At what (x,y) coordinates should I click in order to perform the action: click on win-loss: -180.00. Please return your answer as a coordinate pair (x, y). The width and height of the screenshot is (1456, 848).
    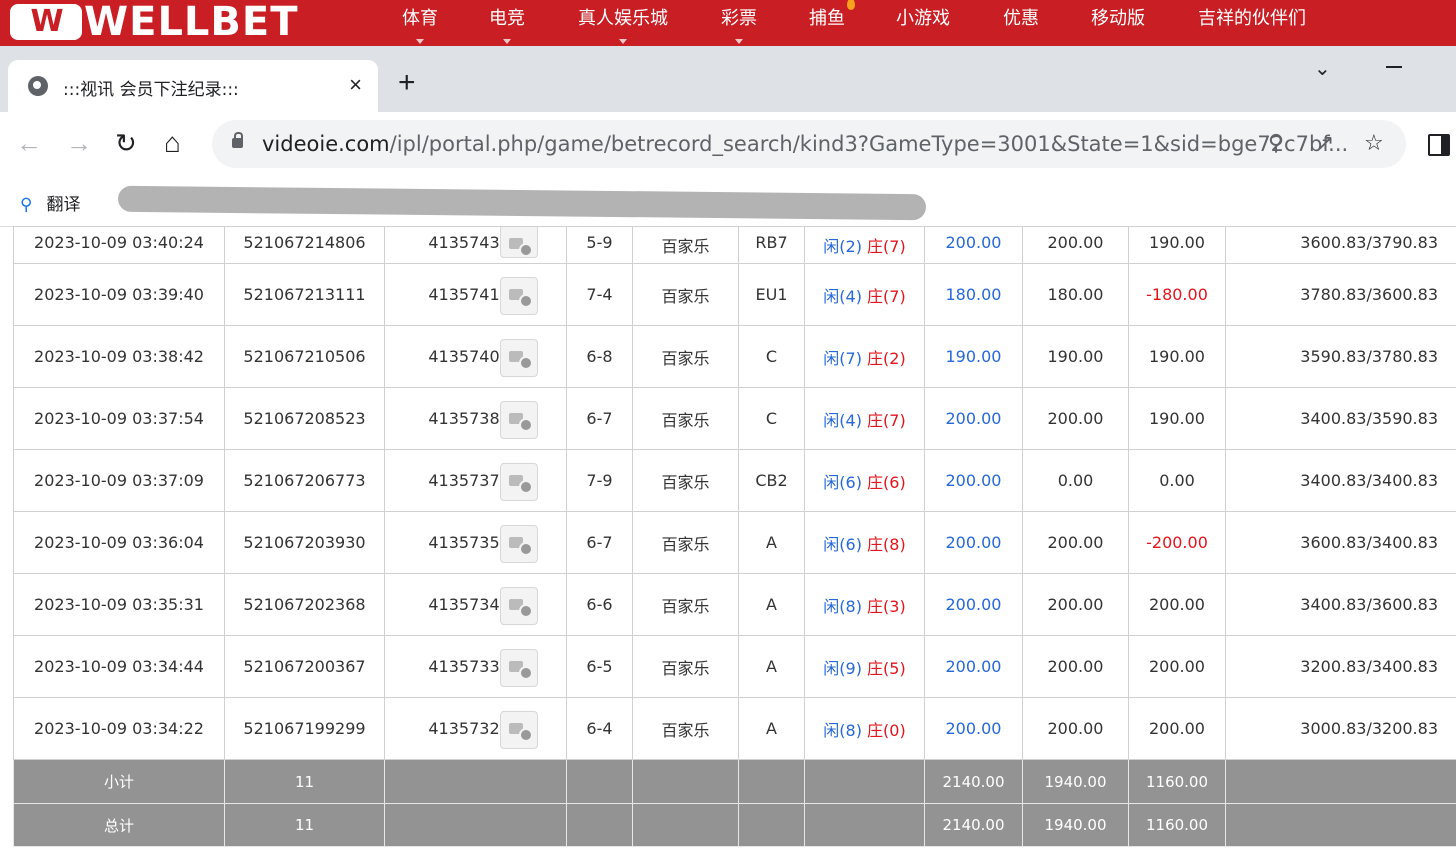
    Looking at the image, I should click on (1177, 294).